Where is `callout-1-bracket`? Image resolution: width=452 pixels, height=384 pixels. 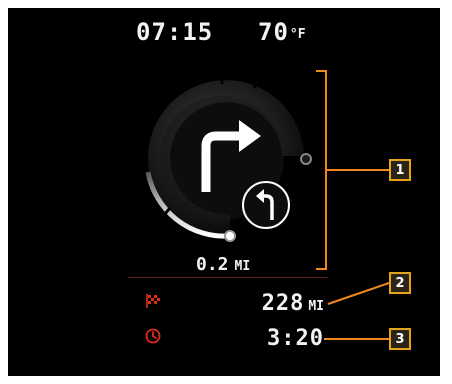
callout-1-bracket is located at coordinates (321, 170).